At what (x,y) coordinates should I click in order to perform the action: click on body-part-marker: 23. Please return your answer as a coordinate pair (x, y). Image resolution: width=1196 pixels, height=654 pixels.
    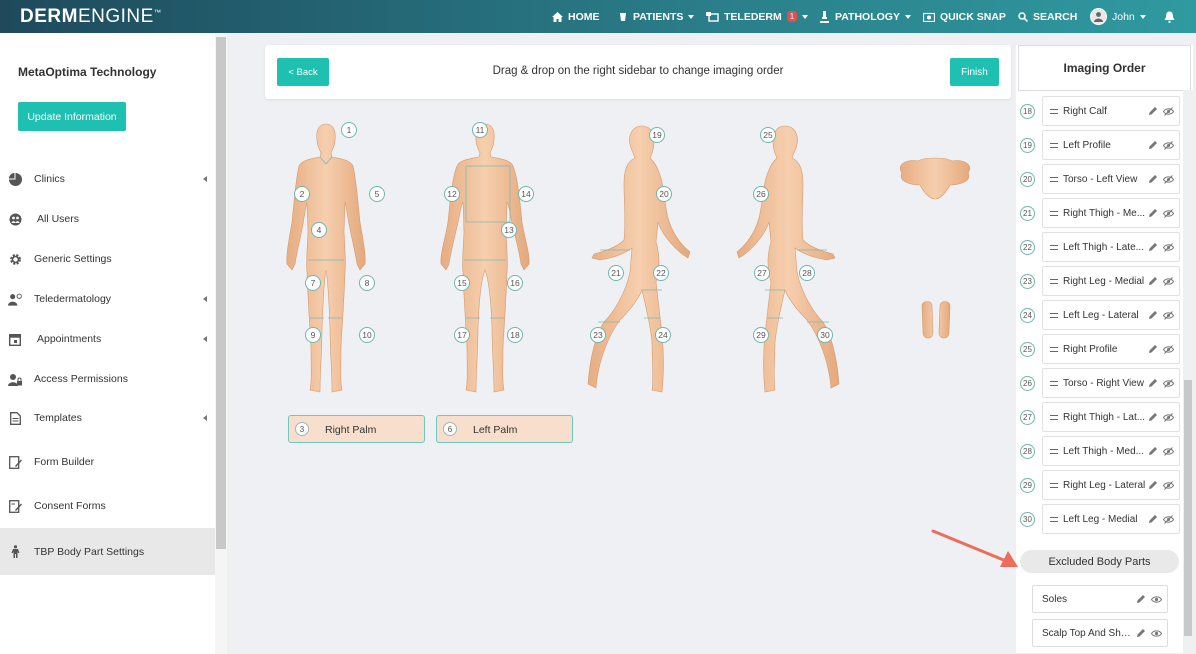
    Looking at the image, I should click on (598, 335).